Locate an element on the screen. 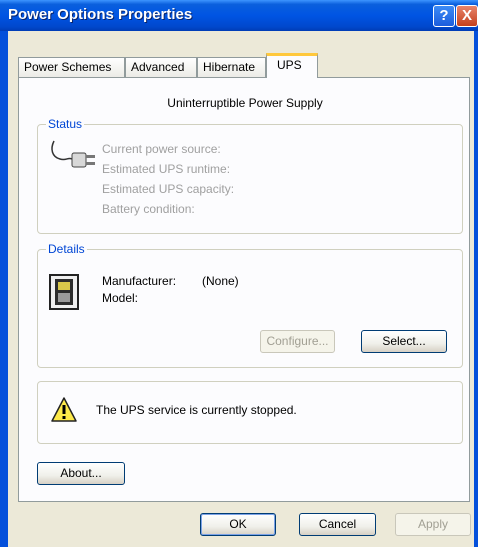  status-group-label: Status is located at coordinates (65, 124).